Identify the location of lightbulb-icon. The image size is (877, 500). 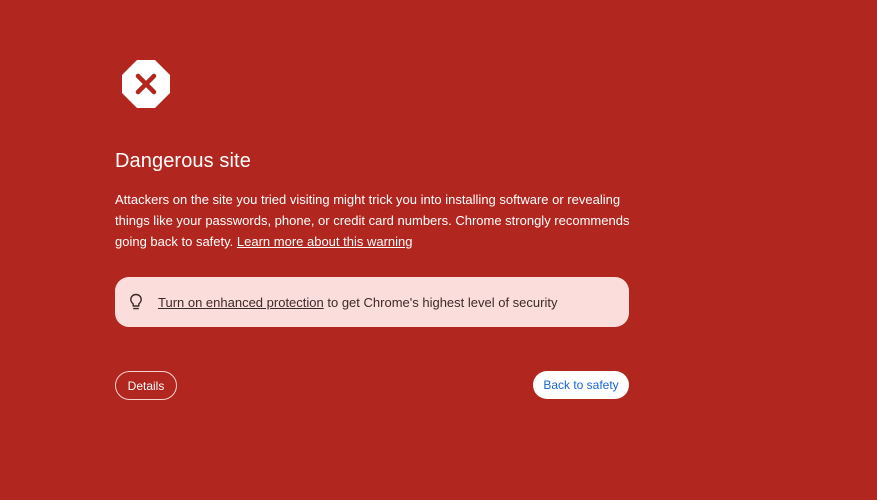
(136, 301).